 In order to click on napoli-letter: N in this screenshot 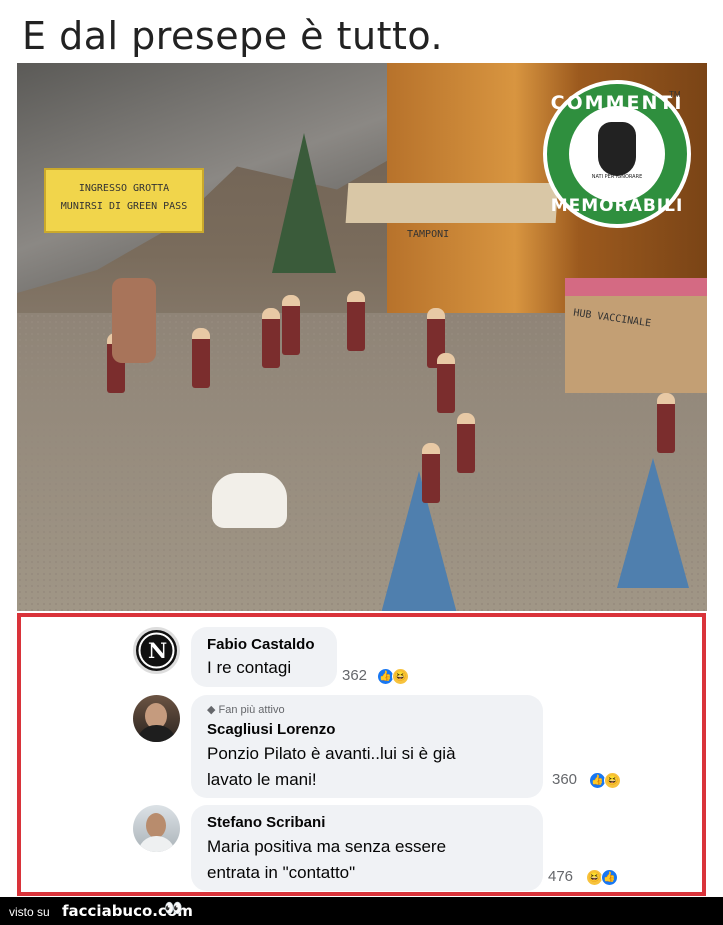, I will do `click(158, 650)`.